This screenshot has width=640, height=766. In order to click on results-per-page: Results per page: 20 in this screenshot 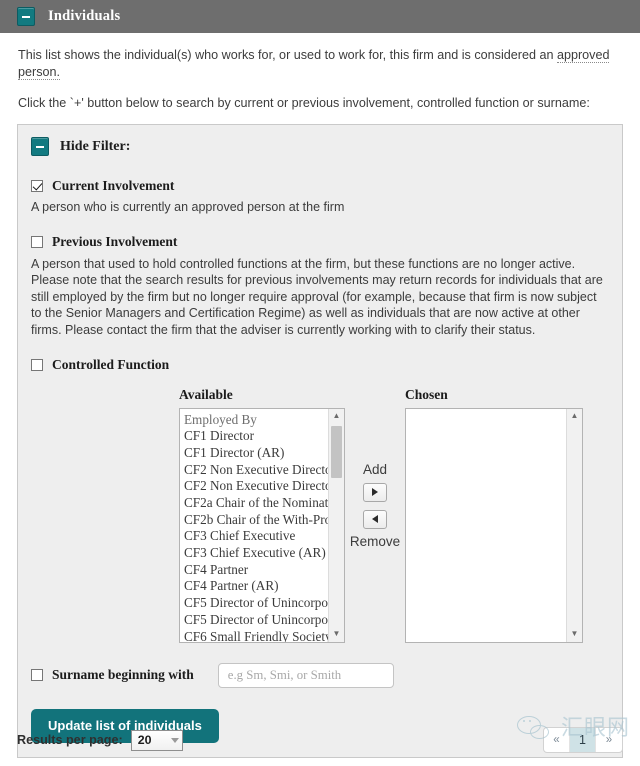, I will do `click(100, 740)`.